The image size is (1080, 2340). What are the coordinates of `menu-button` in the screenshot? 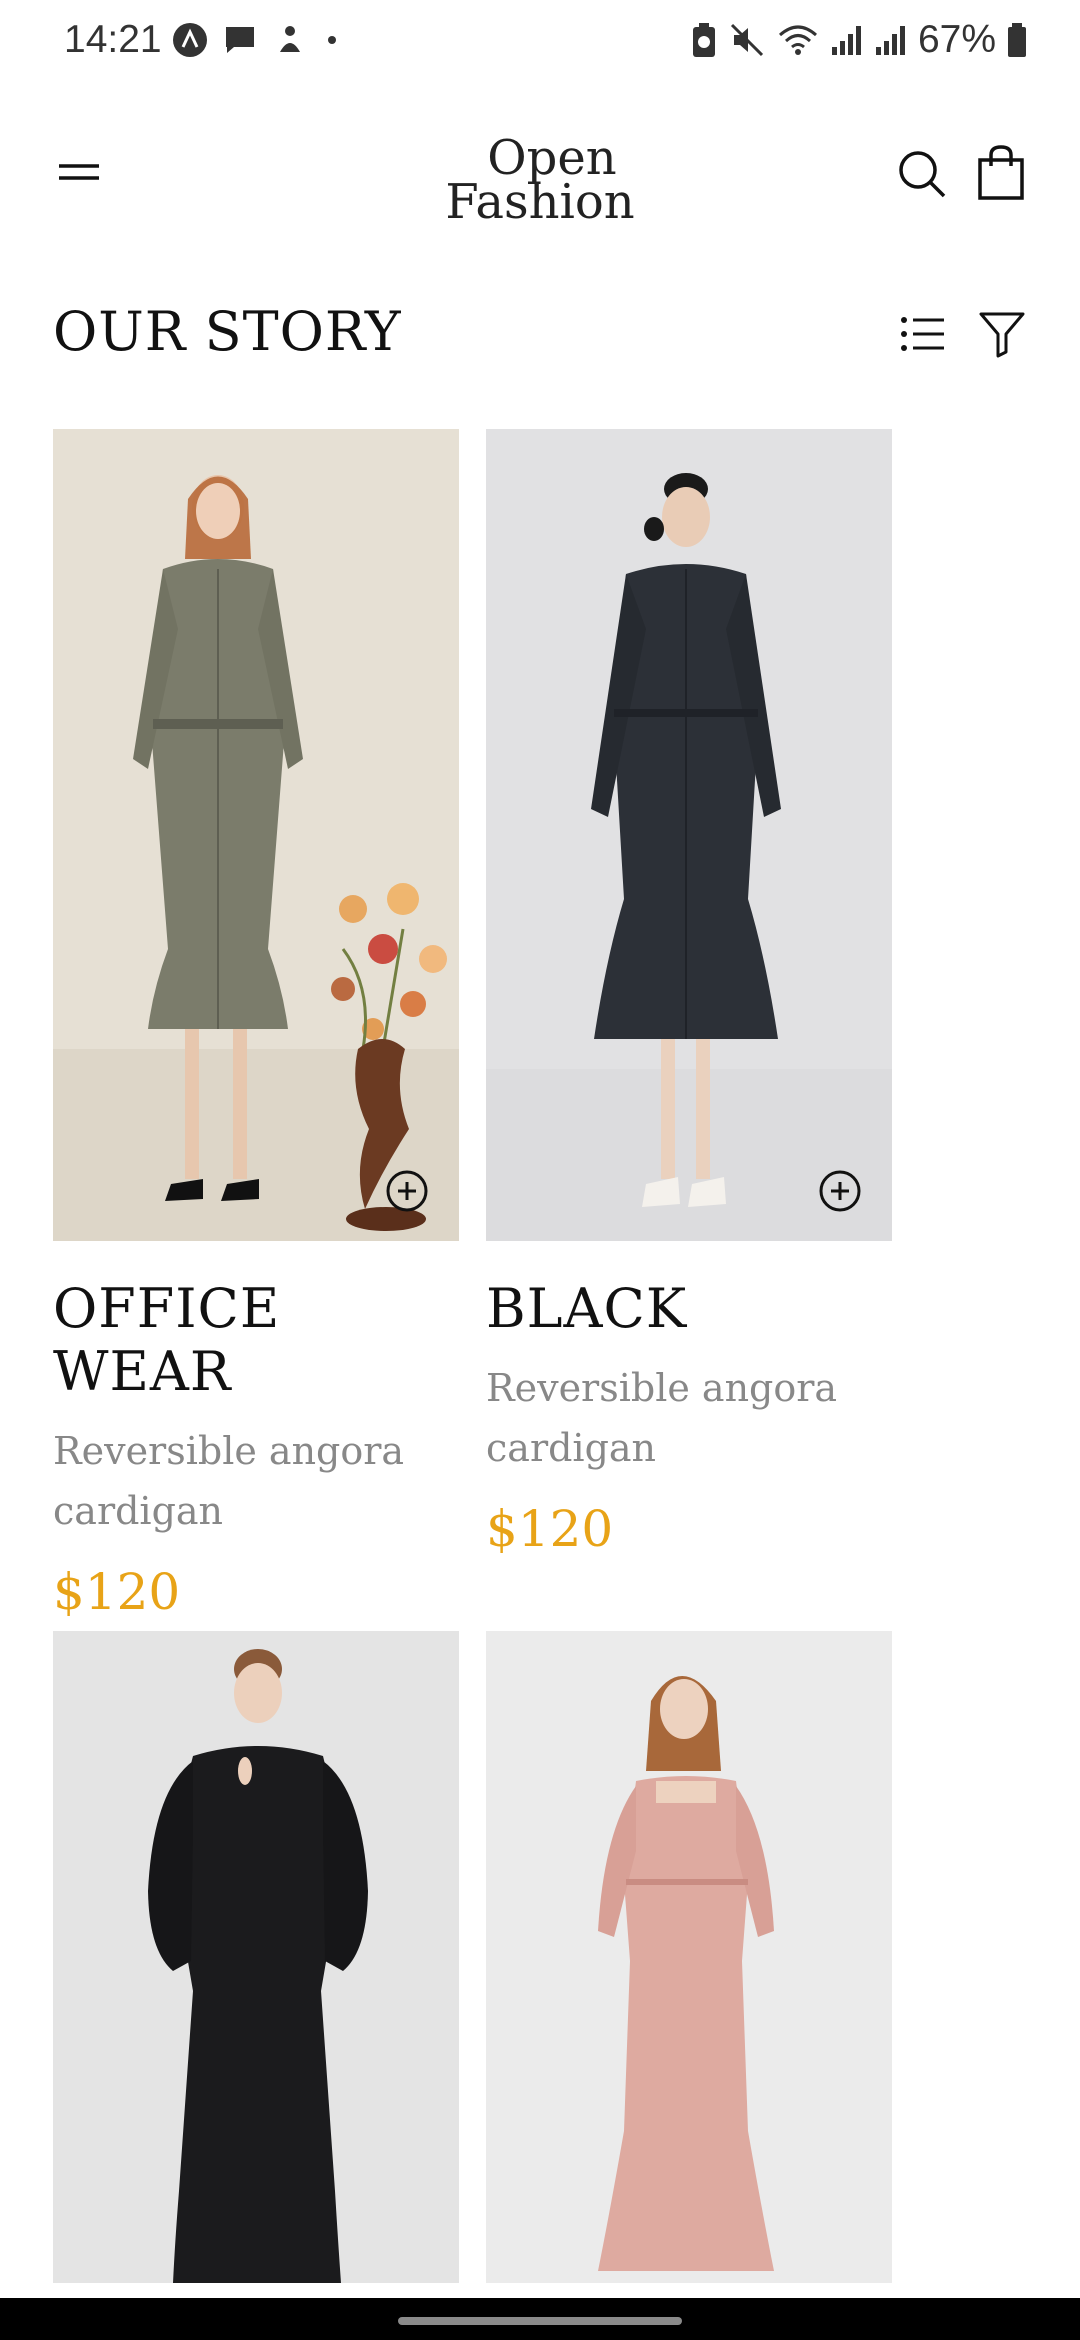 It's located at (79, 173).